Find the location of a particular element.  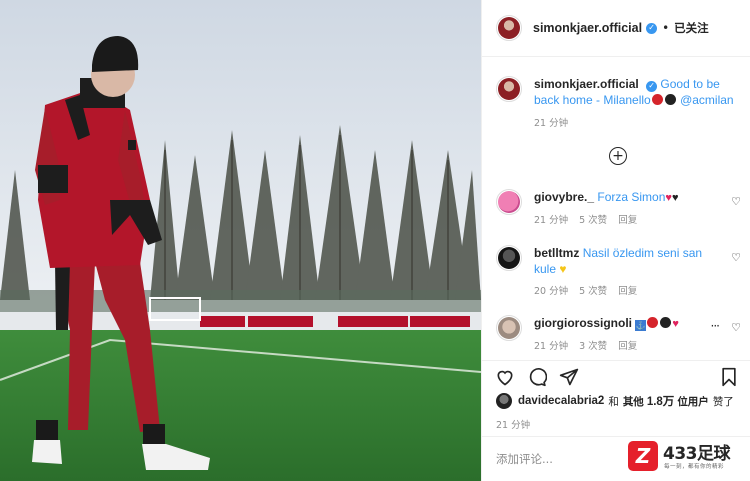

bookmark-icon is located at coordinates (729, 379).